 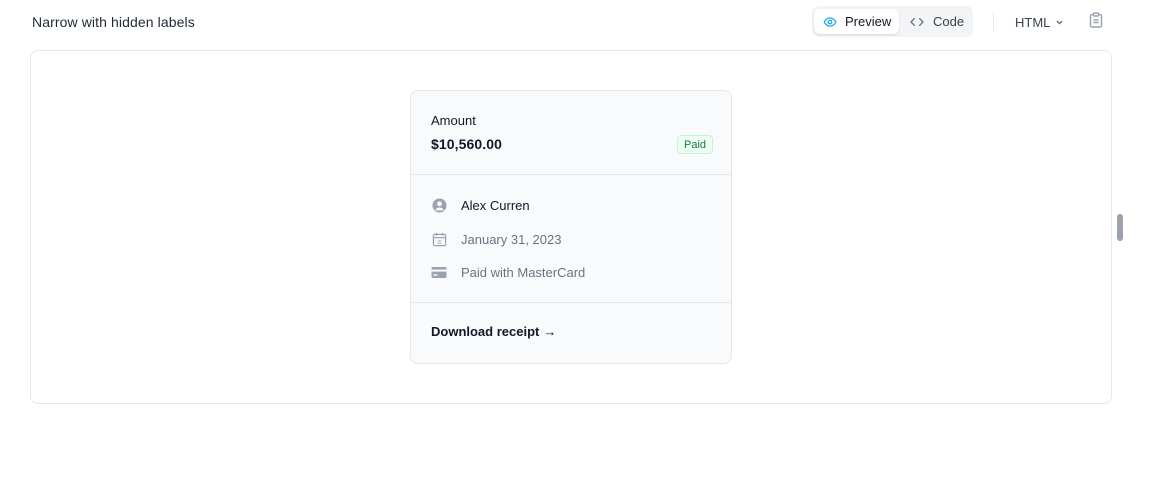 I want to click on tab-preview: Preview, so click(x=856, y=21).